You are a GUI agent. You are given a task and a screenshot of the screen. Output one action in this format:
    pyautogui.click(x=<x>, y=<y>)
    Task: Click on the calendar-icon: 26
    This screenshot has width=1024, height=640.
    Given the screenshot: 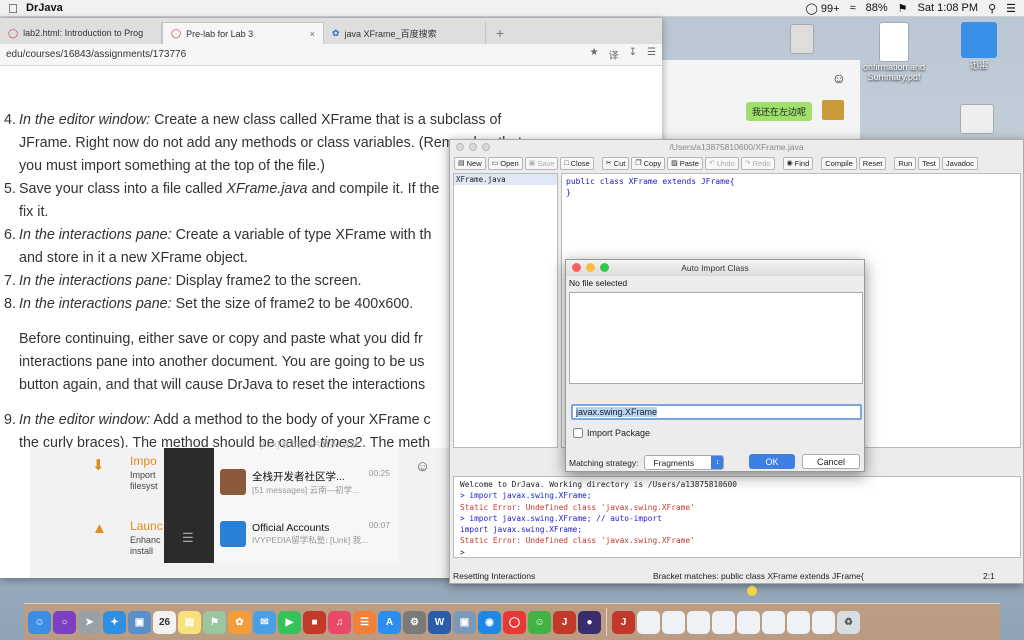 What is the action you would take?
    pyautogui.click(x=164, y=622)
    